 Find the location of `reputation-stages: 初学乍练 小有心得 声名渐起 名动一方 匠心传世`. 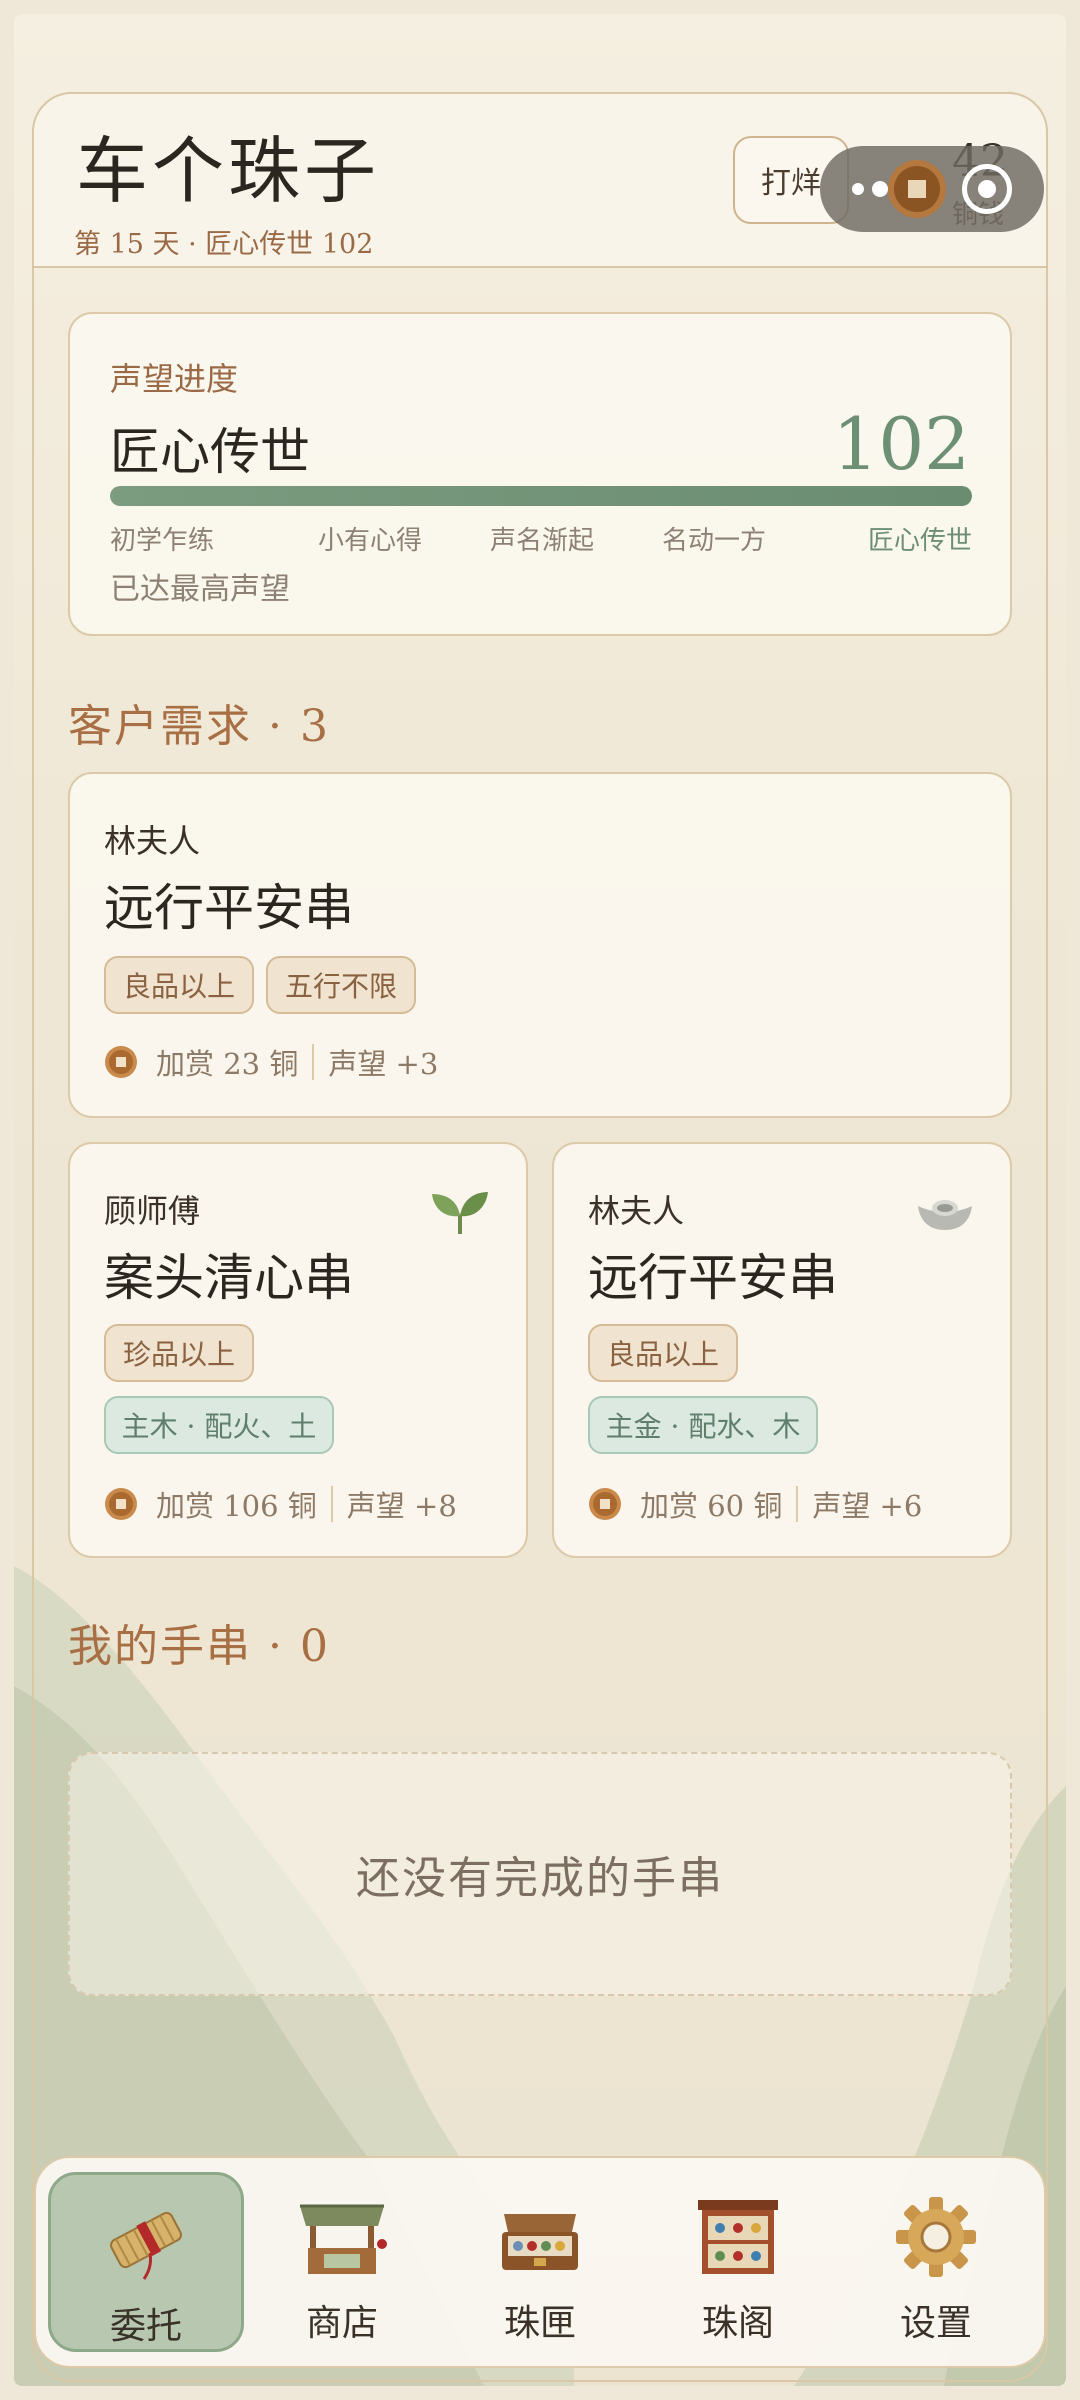

reputation-stages: 初学乍练 小有心得 声名渐起 名动一方 匠心传世 is located at coordinates (541, 538).